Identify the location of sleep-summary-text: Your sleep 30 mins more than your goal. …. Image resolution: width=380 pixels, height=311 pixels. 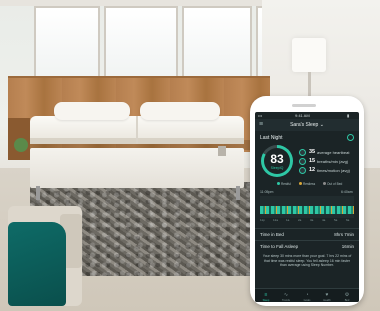
(307, 261).